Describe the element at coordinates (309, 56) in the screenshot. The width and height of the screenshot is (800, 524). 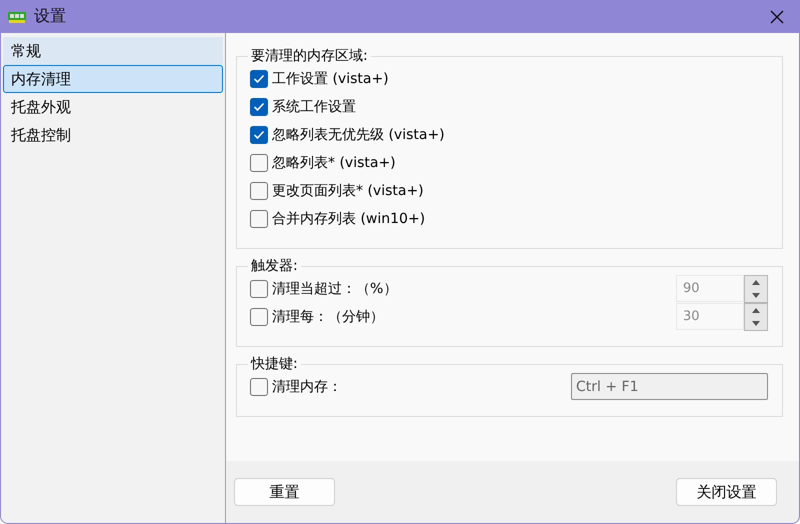
I see `group-title: 要清理的内存区域:` at that location.